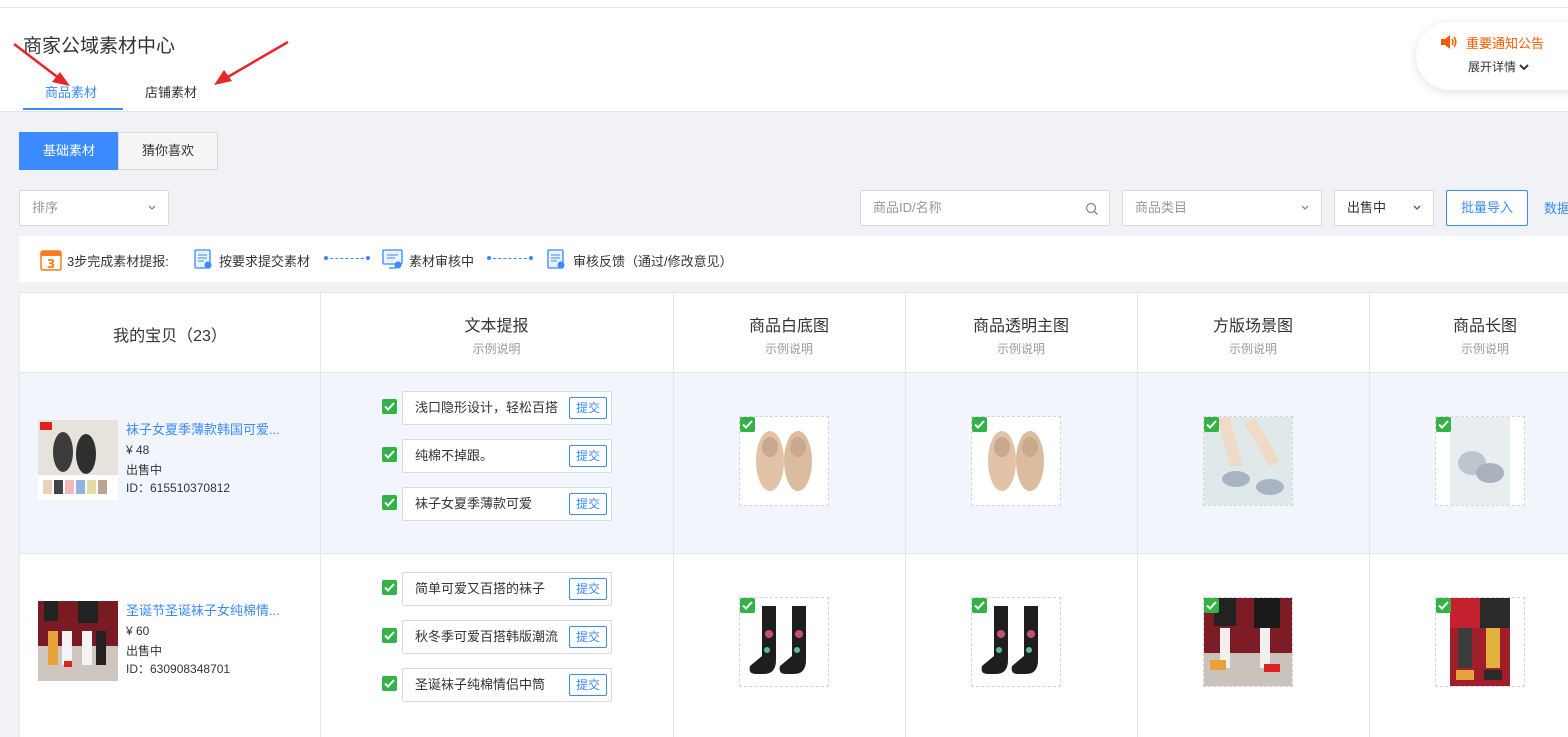 This screenshot has height=737, width=1568. What do you see at coordinates (1252, 326) in the screenshot?
I see `column-header-scene: 方版场景图` at bounding box center [1252, 326].